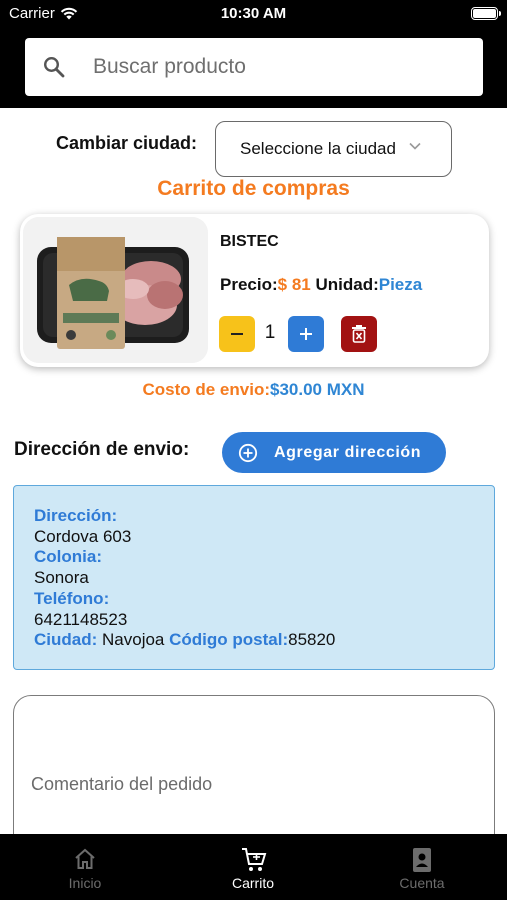  Describe the element at coordinates (66, 640) in the screenshot. I see `ciudad-label: Ciudad:` at that location.